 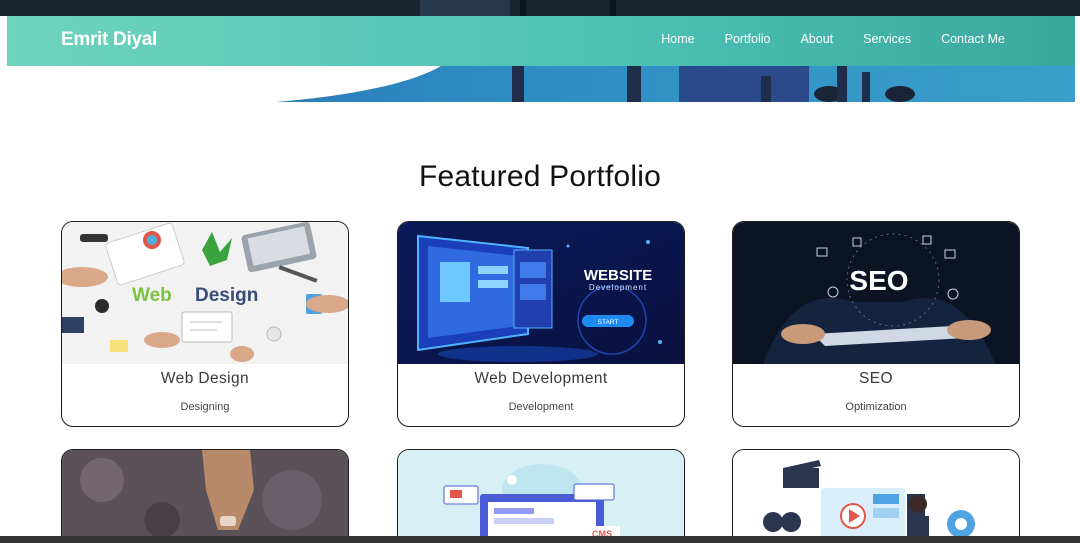 I want to click on nav-portfolio: Portfolio, so click(x=748, y=39).